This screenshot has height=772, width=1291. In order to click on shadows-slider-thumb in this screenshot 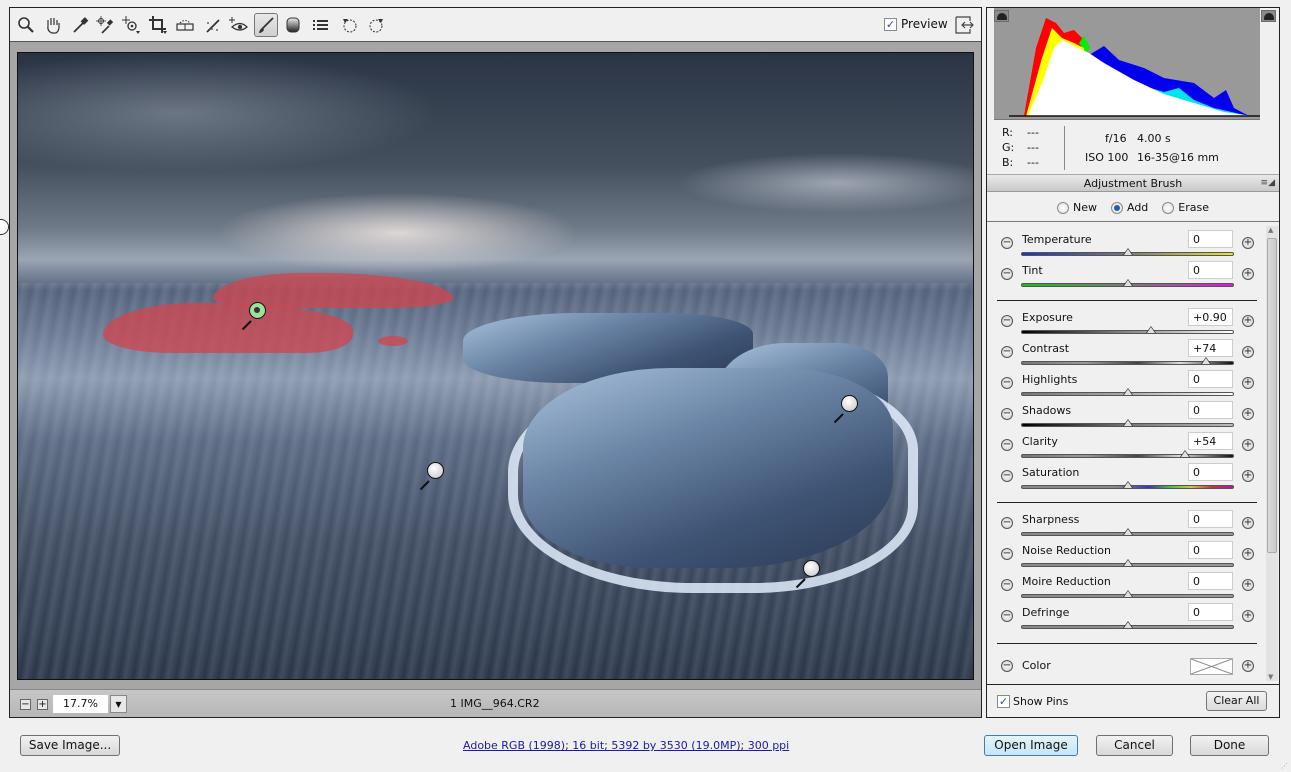, I will do `click(1128, 423)`.